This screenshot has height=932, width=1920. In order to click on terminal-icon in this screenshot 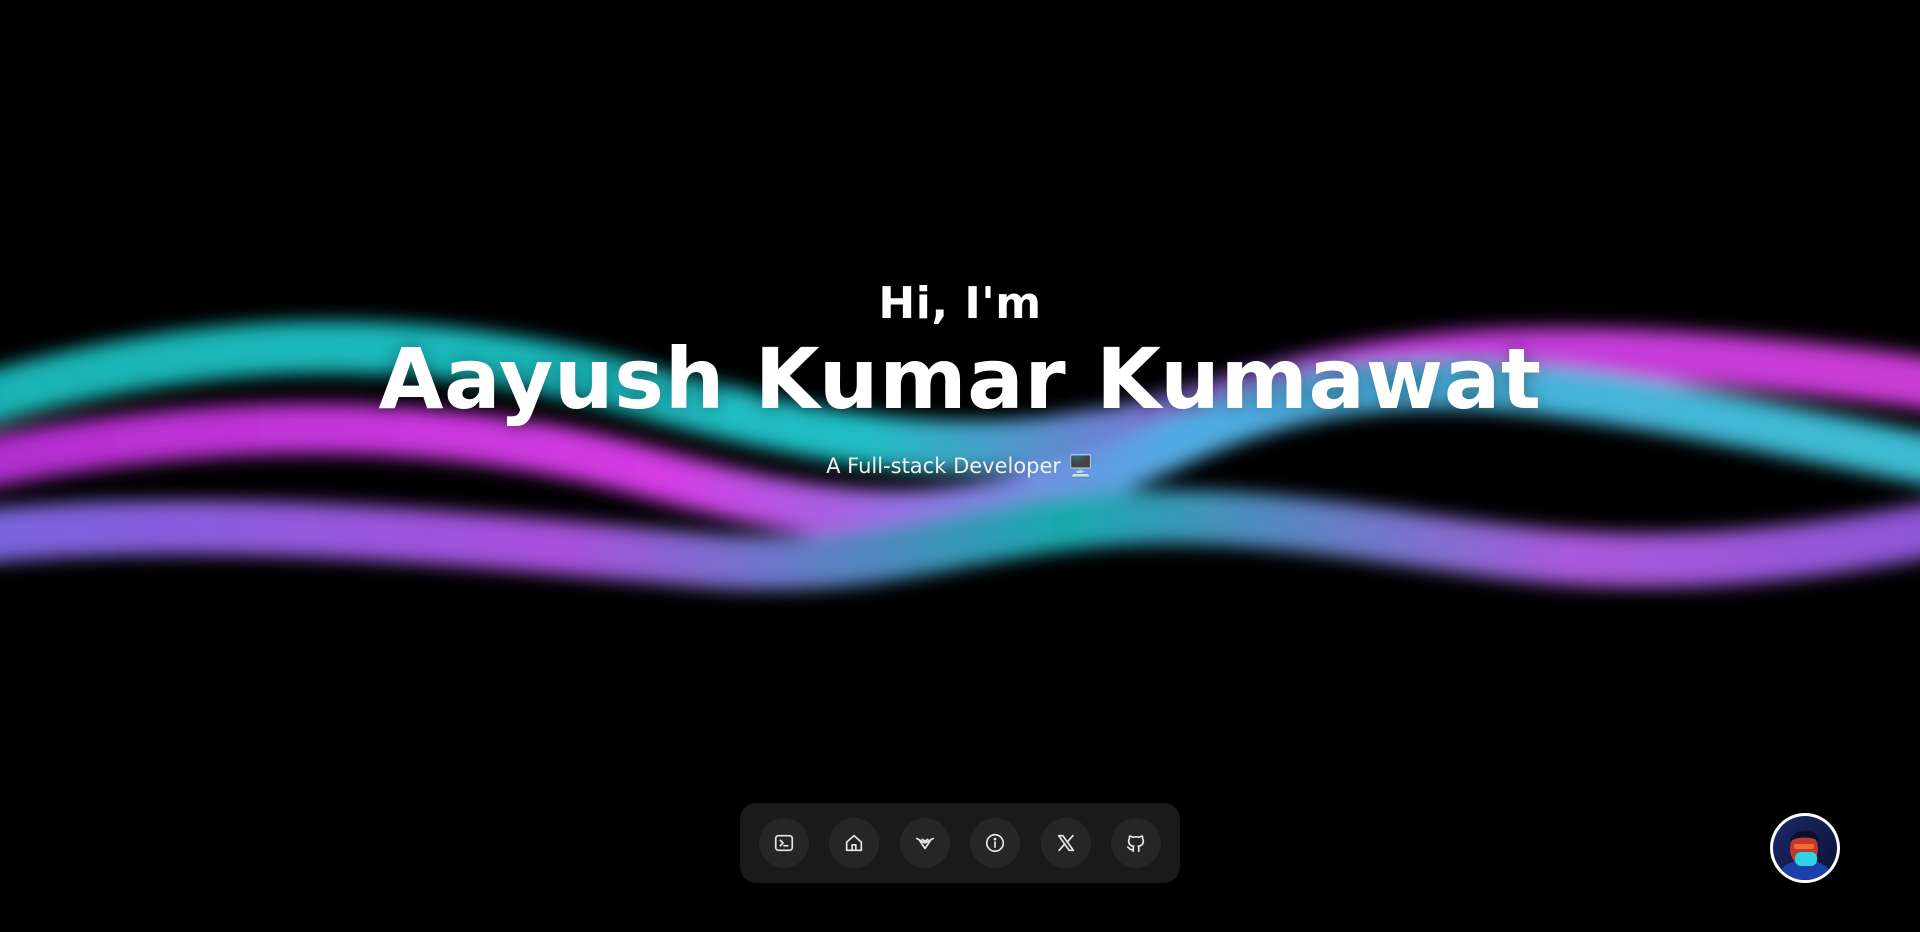, I will do `click(784, 843)`.